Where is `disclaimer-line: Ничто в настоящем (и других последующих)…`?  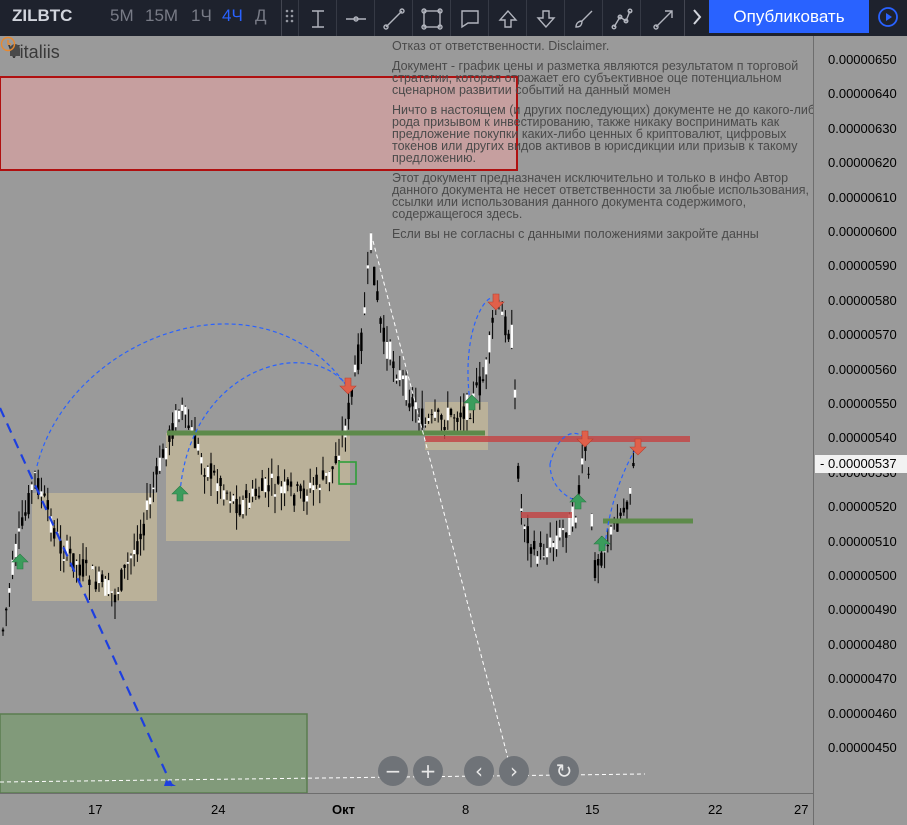
disclaimer-line: Ничто в настоящем (и других последующих)… is located at coordinates (602, 134).